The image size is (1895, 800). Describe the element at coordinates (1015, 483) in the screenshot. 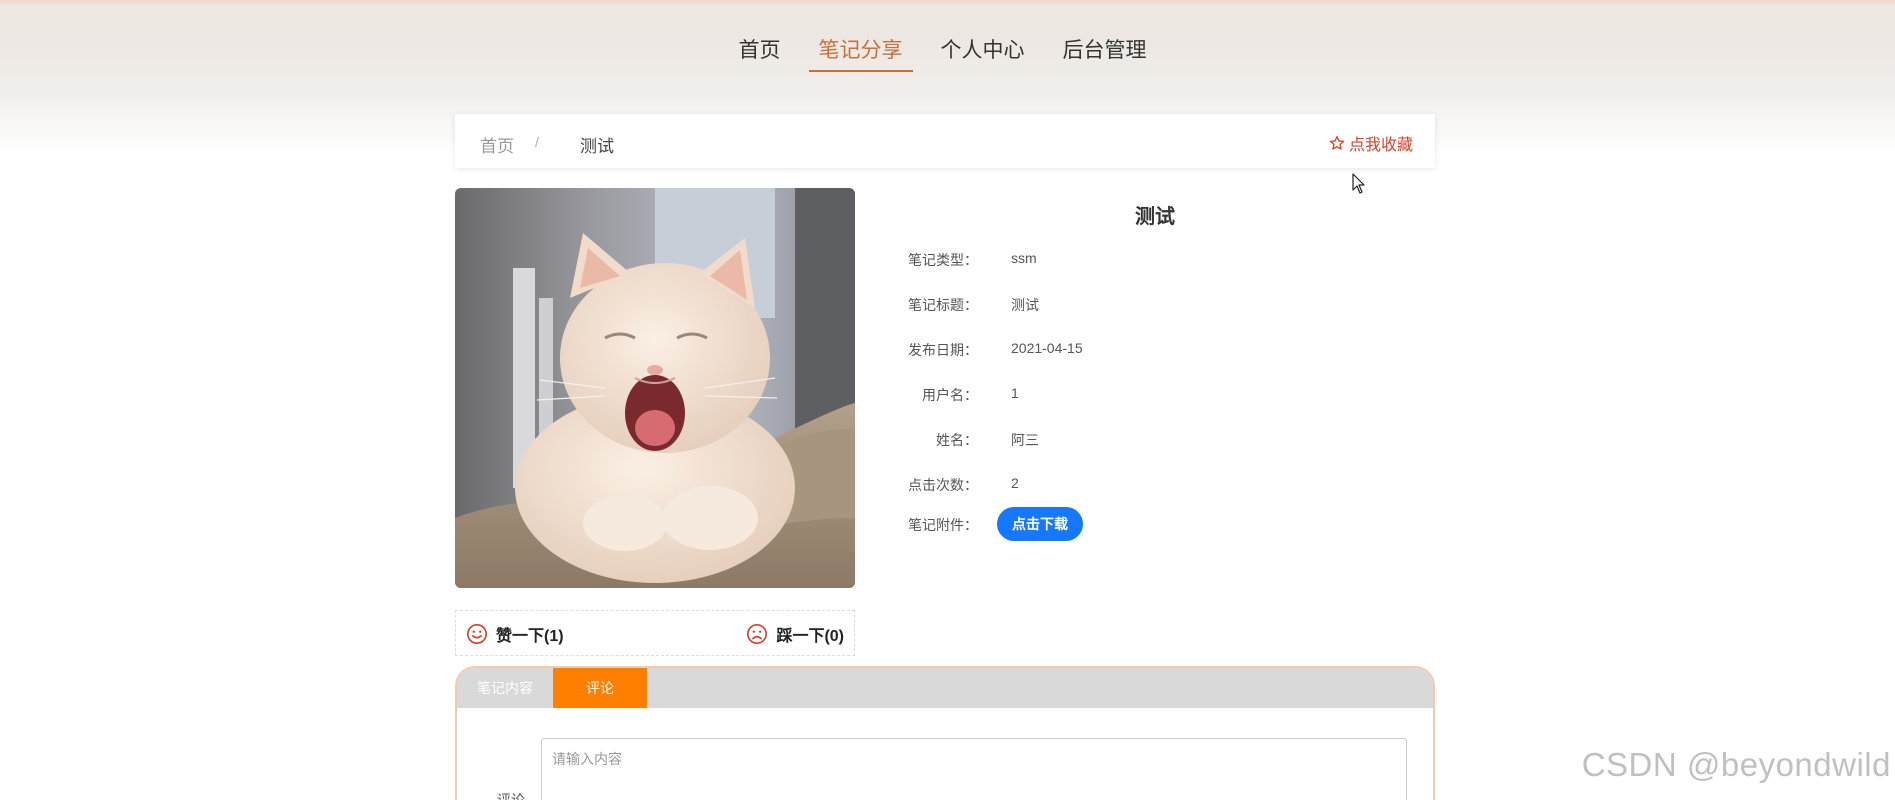

I see `field-value: 2` at that location.